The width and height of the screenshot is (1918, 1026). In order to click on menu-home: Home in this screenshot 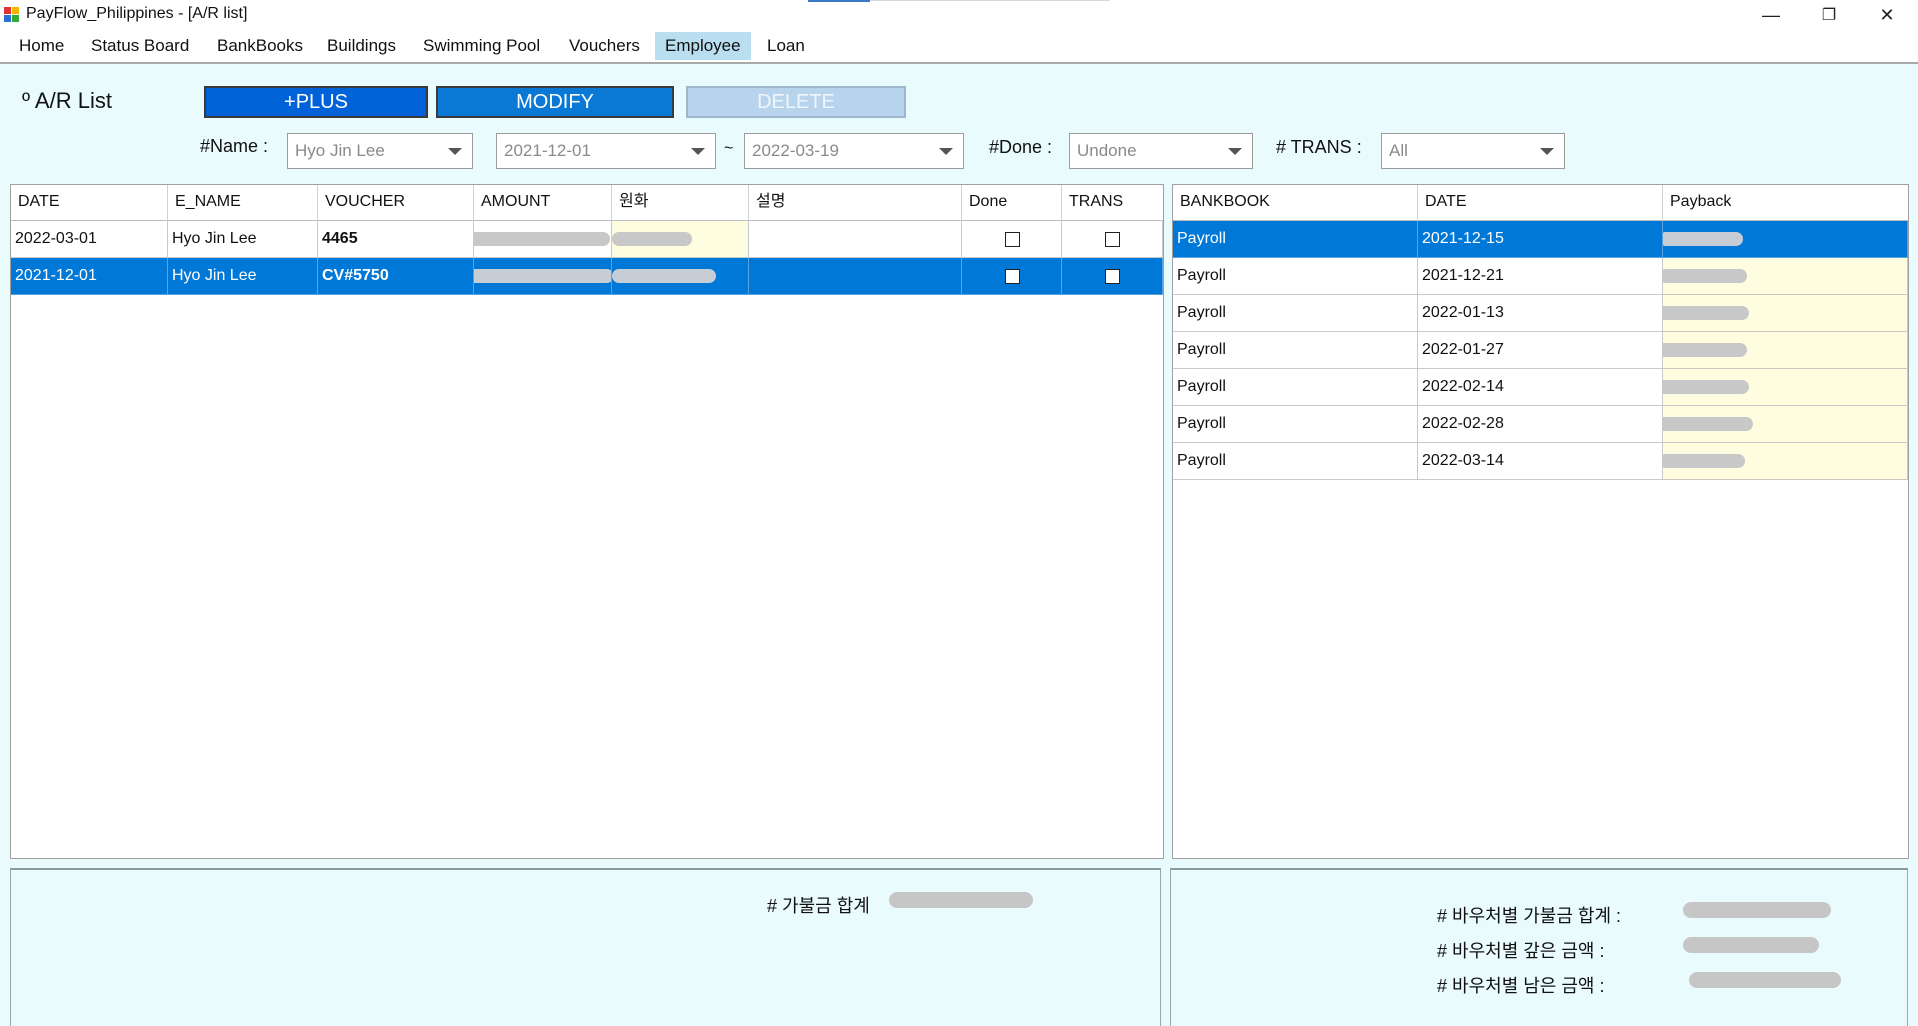, I will do `click(41, 46)`.